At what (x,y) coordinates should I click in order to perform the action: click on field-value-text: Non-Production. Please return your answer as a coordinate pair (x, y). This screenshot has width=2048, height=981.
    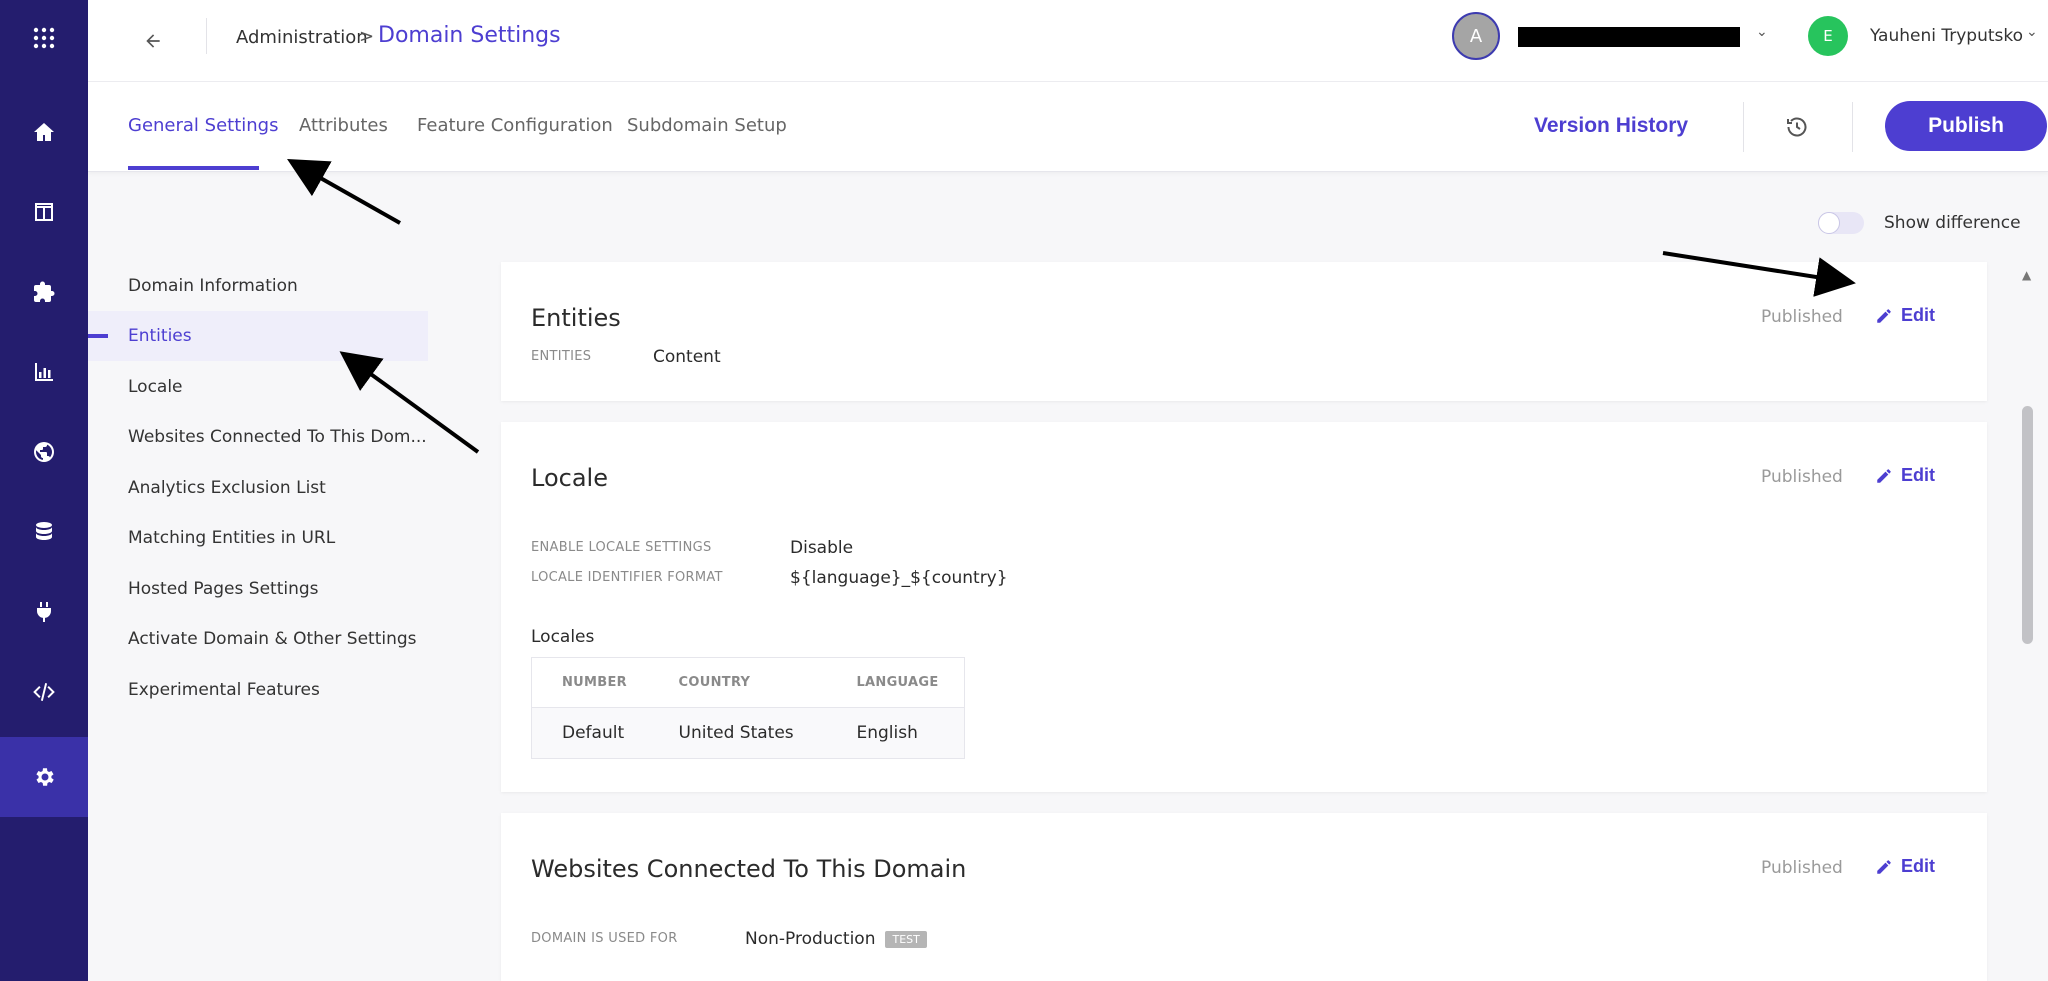
    Looking at the image, I should click on (810, 939).